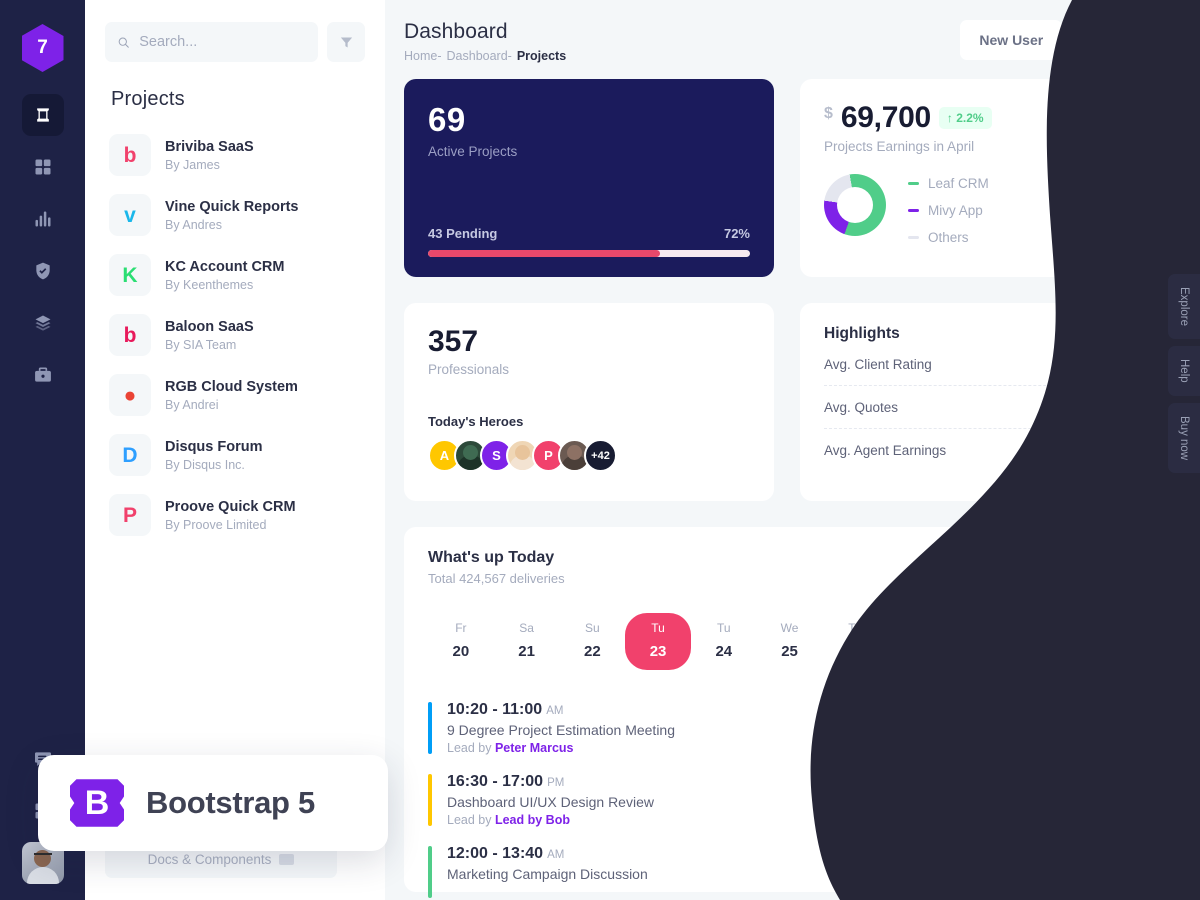 The width and height of the screenshot is (1200, 900). What do you see at coordinates (230, 515) in the screenshot?
I see `project-text: Proove Quick CRM By Proove Limited` at bounding box center [230, 515].